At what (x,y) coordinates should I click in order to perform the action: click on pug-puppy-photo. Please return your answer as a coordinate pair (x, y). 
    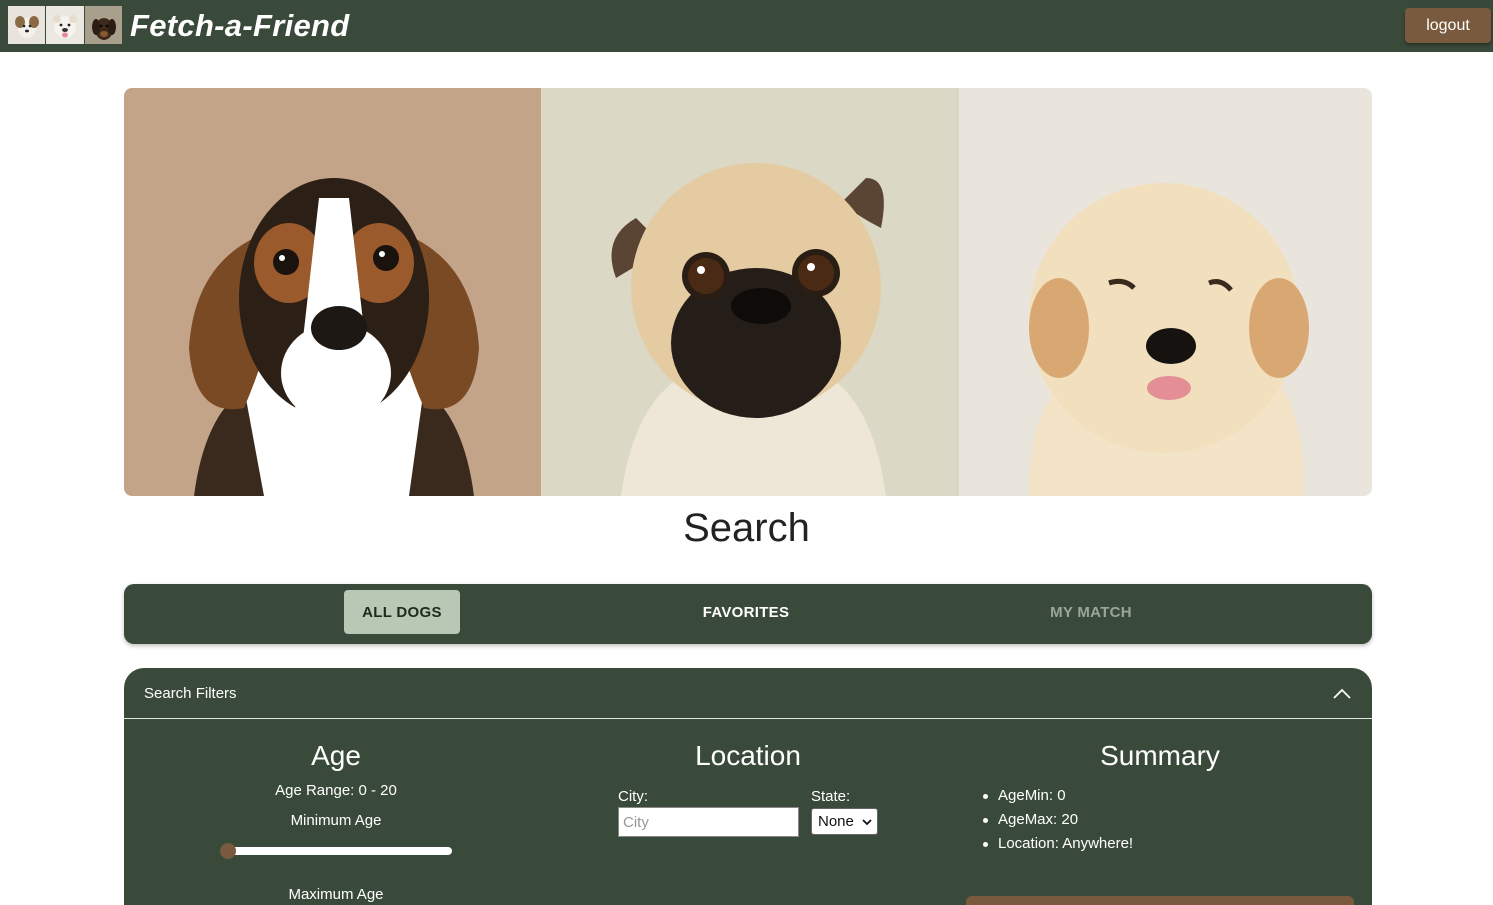
    Looking at the image, I should click on (750, 292).